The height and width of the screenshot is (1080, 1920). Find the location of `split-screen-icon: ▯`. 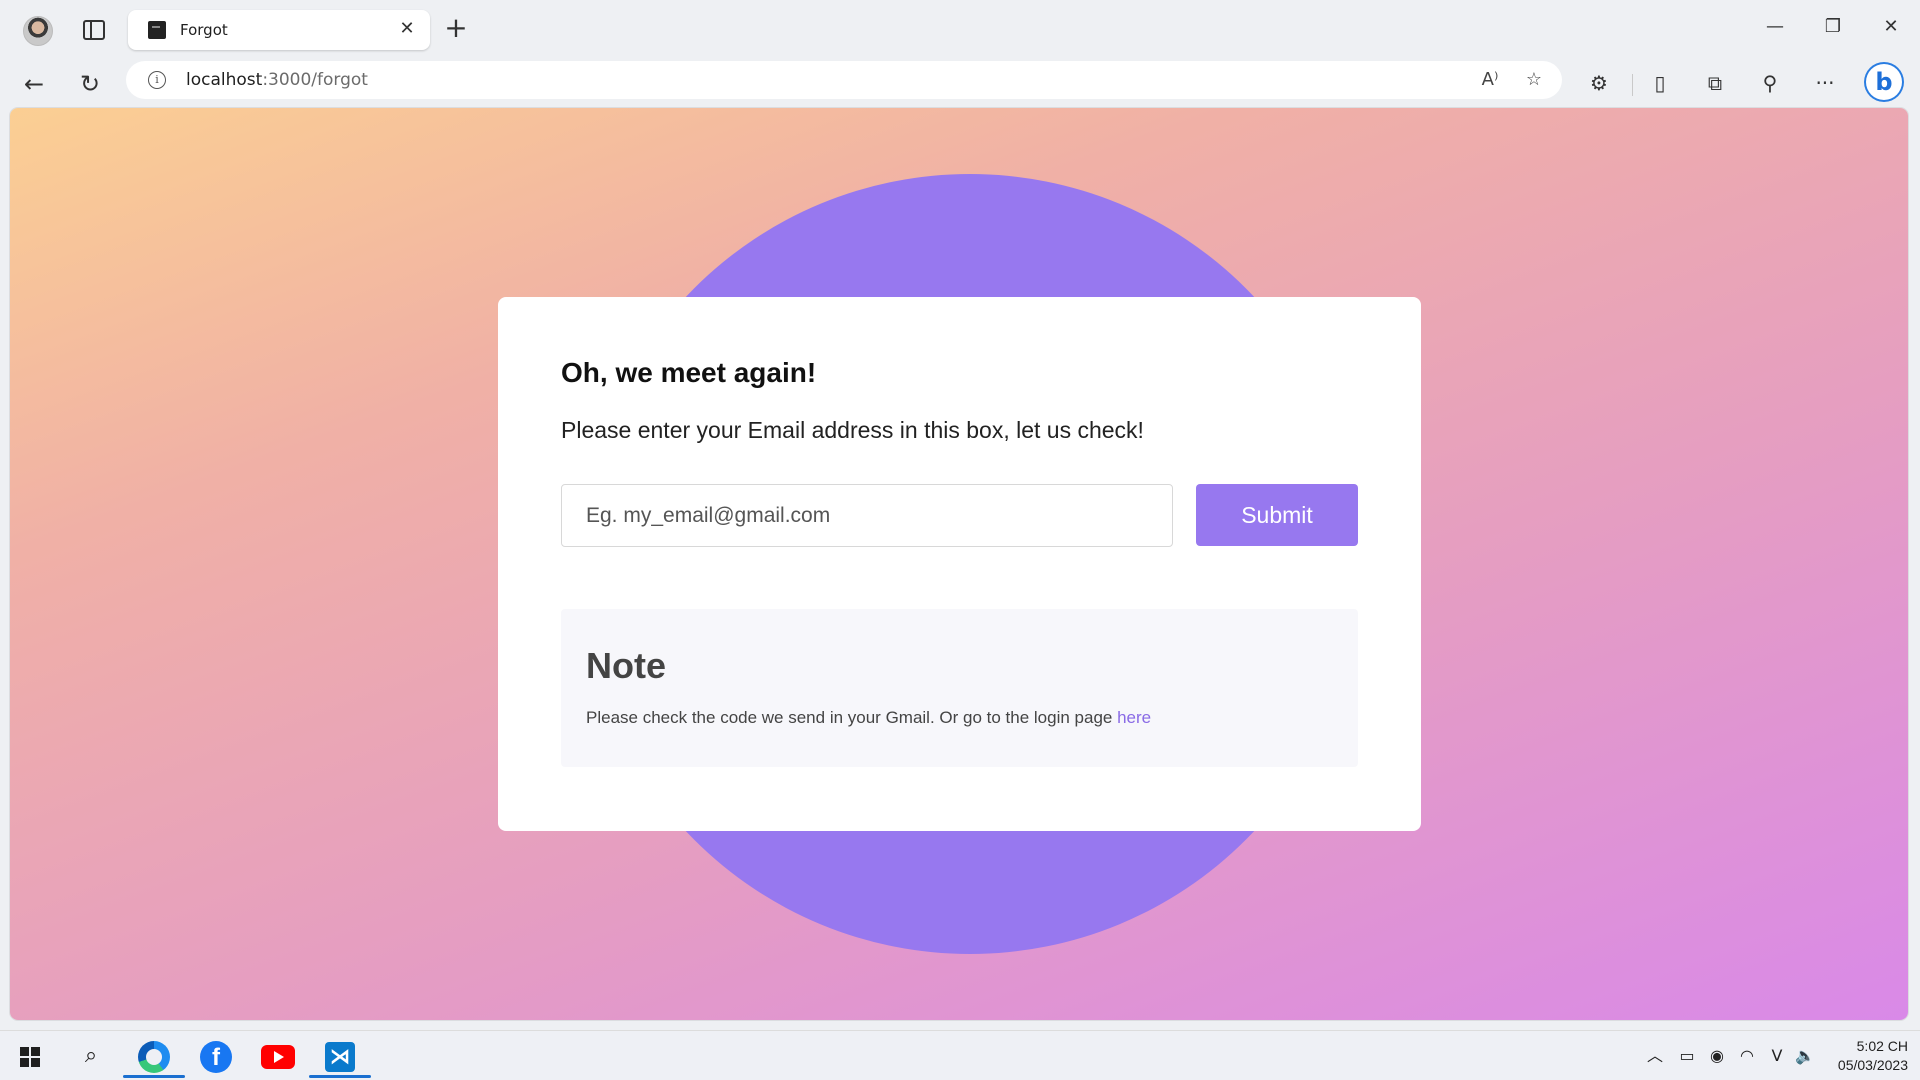

split-screen-icon: ▯ is located at coordinates (1660, 83).